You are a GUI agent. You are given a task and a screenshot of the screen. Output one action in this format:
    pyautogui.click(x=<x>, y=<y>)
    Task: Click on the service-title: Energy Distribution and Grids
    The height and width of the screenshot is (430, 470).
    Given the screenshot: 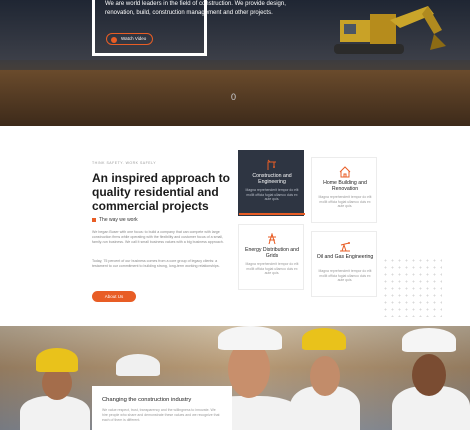 What is the action you would take?
    pyautogui.click(x=272, y=253)
    